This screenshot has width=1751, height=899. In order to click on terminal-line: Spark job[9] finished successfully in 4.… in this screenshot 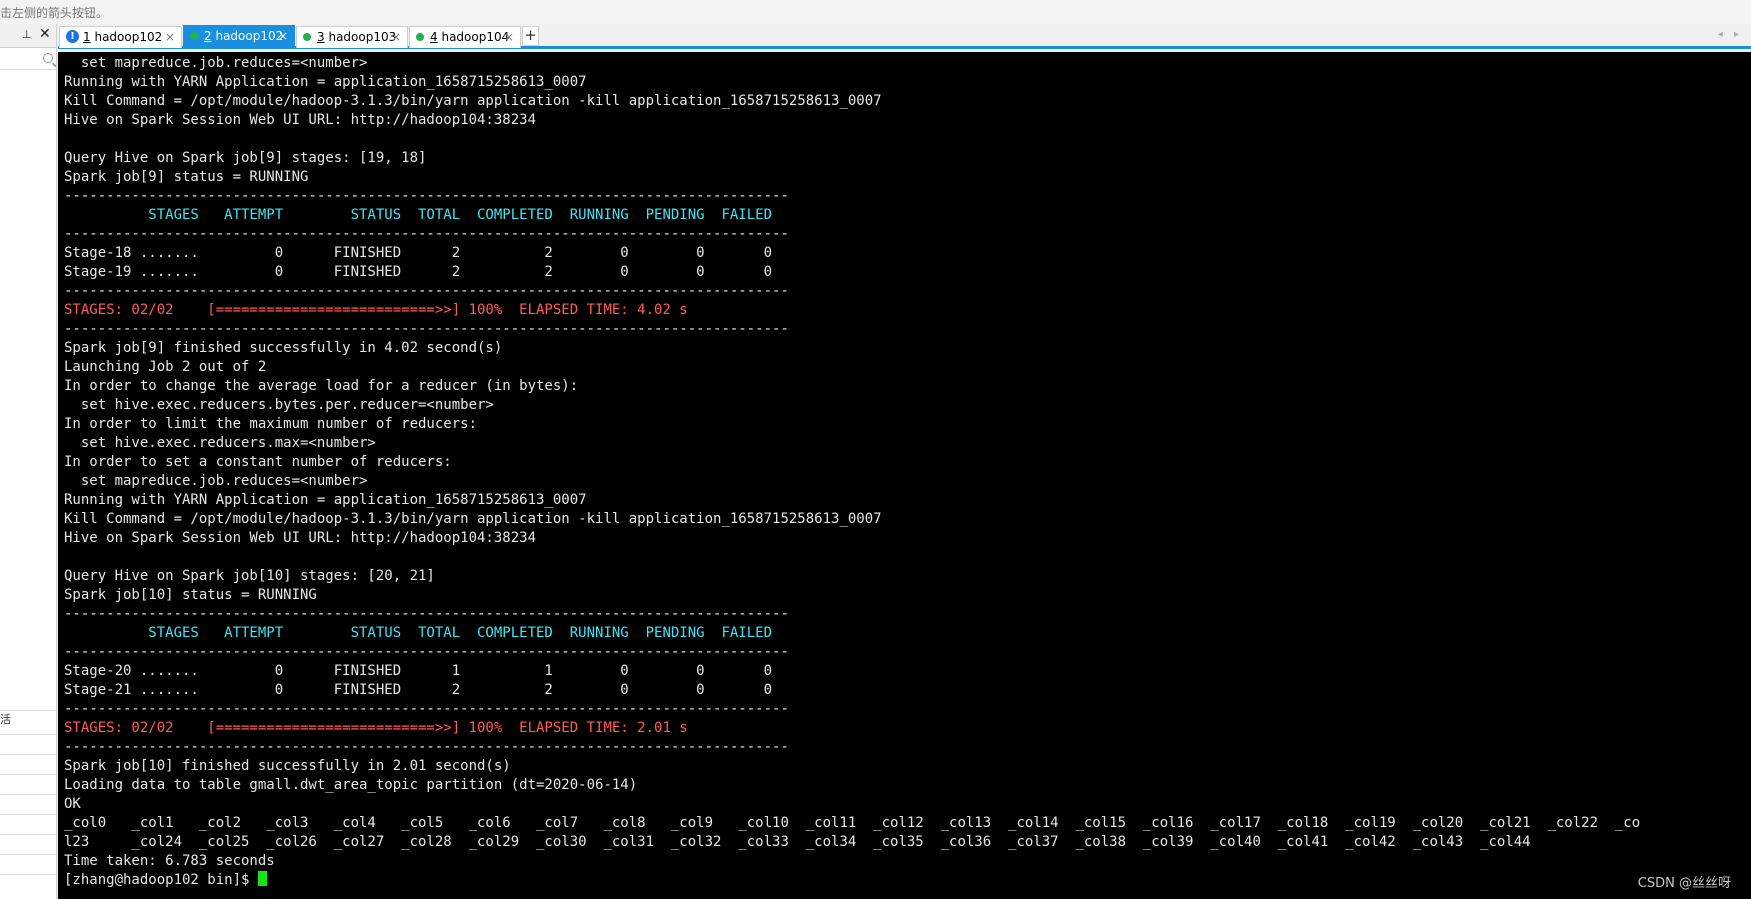, I will do `click(283, 348)`.